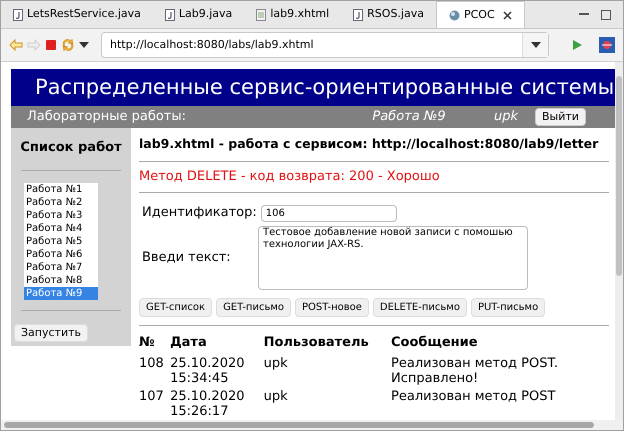 This screenshot has height=431, width=624. I want to click on stop-icon, so click(51, 45).